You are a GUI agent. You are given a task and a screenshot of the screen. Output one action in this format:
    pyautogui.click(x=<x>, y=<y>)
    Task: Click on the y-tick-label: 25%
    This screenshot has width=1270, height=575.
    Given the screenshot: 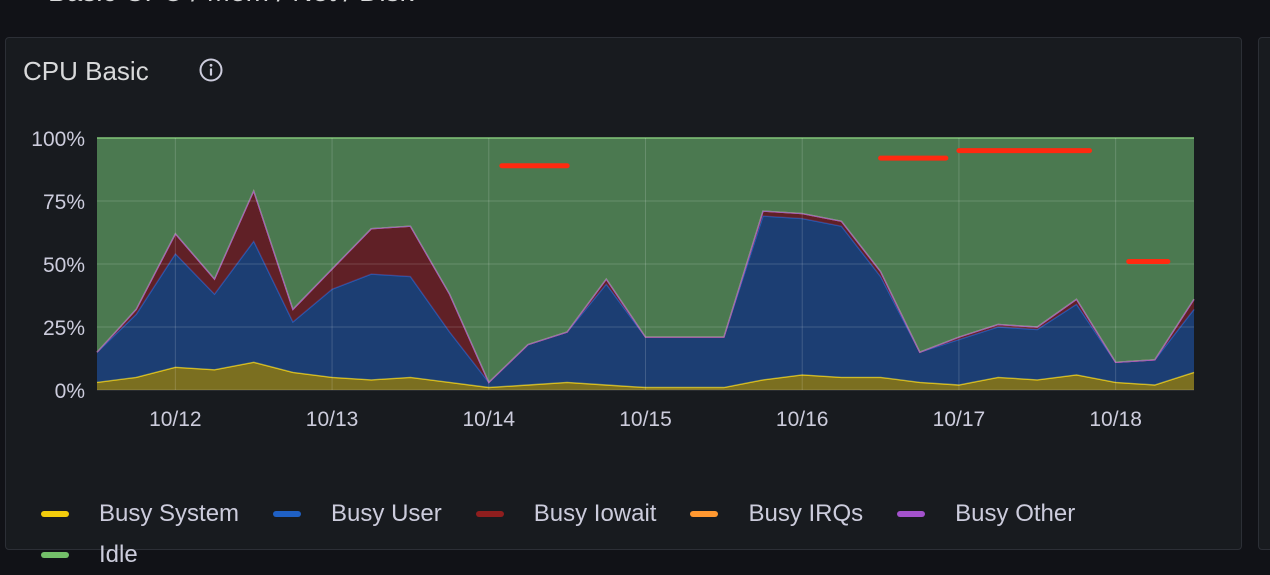 What is the action you would take?
    pyautogui.click(x=64, y=328)
    